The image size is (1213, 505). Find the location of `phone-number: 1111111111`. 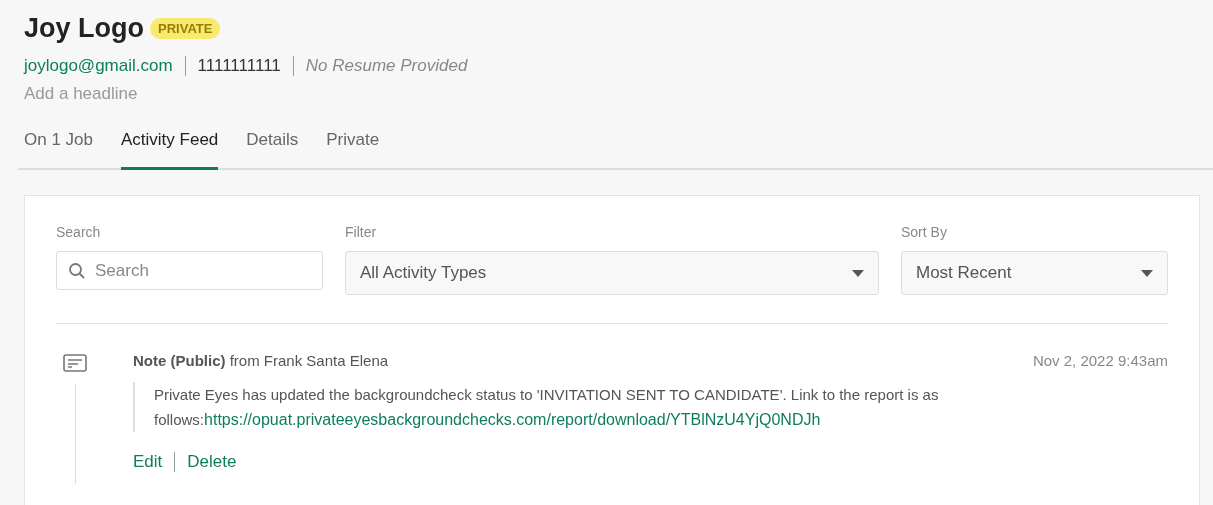

phone-number: 1111111111 is located at coordinates (239, 66).